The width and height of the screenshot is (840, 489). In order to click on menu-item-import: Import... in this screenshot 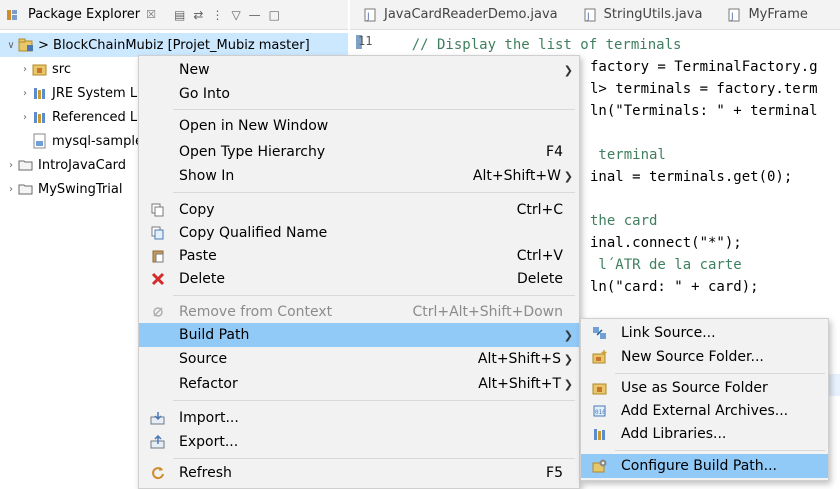, I will do `click(359, 418)`.